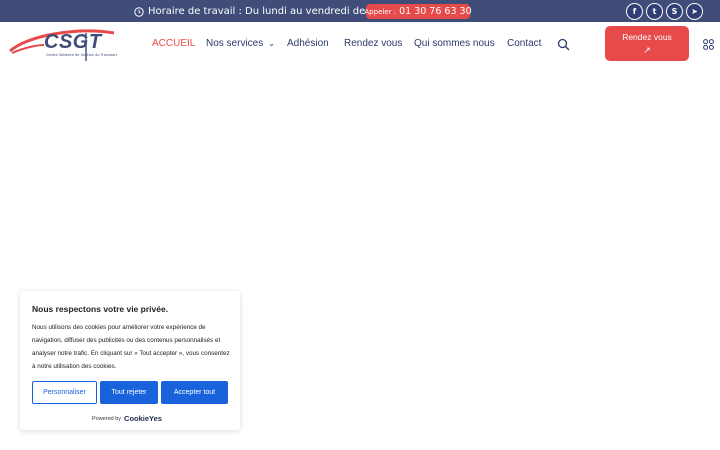 The image size is (720, 450). Describe the element at coordinates (173, 43) in the screenshot. I see `nav-accueil: ACCUEIL` at that location.